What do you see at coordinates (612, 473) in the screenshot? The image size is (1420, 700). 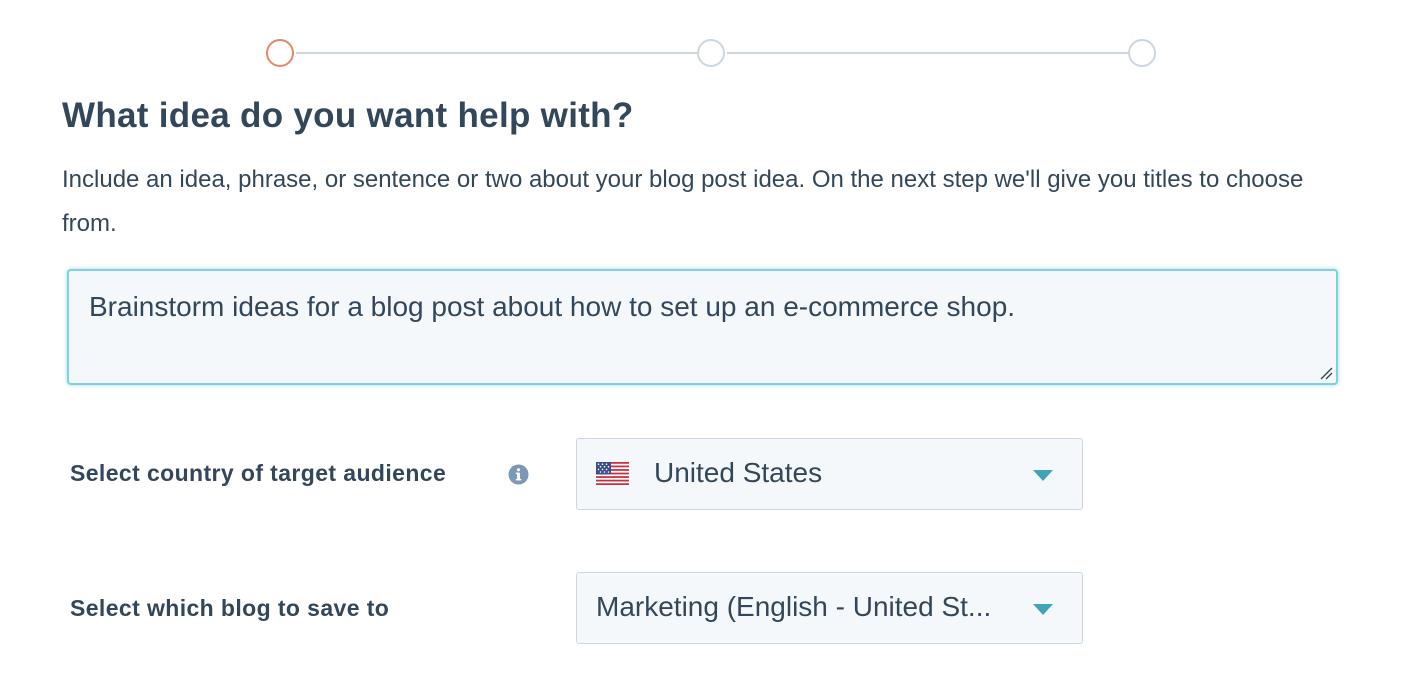 I see `us-flag-icon` at bounding box center [612, 473].